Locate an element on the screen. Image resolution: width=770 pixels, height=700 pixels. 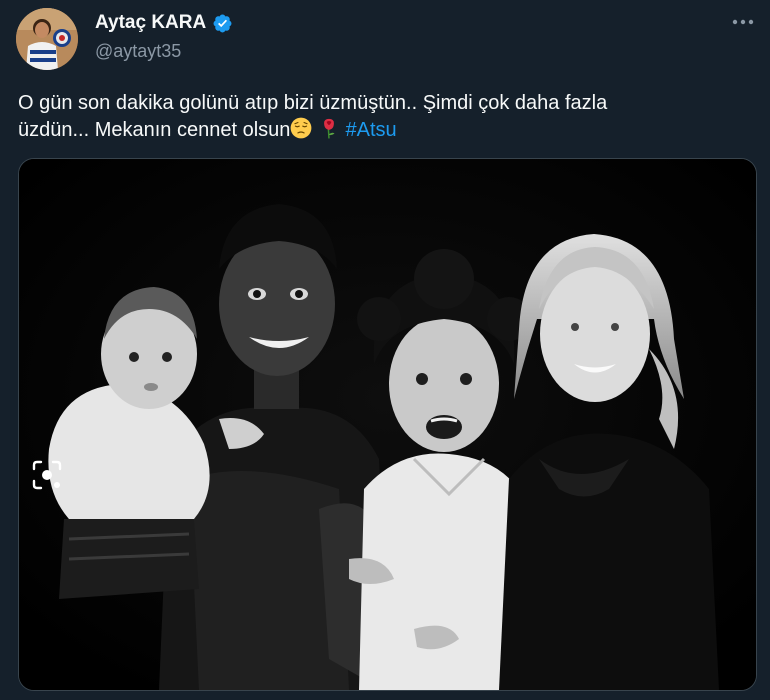
more-dots-icon is located at coordinates (743, 22).